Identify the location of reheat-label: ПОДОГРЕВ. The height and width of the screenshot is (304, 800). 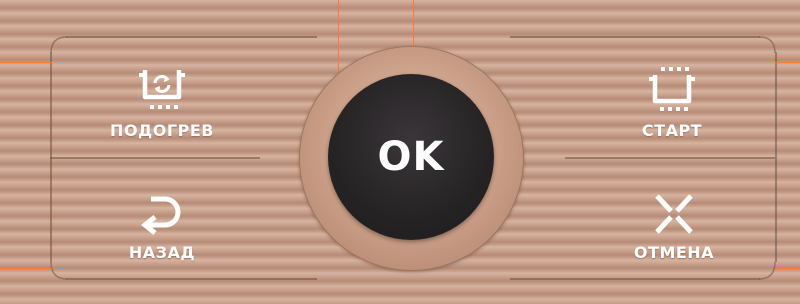
(162, 130).